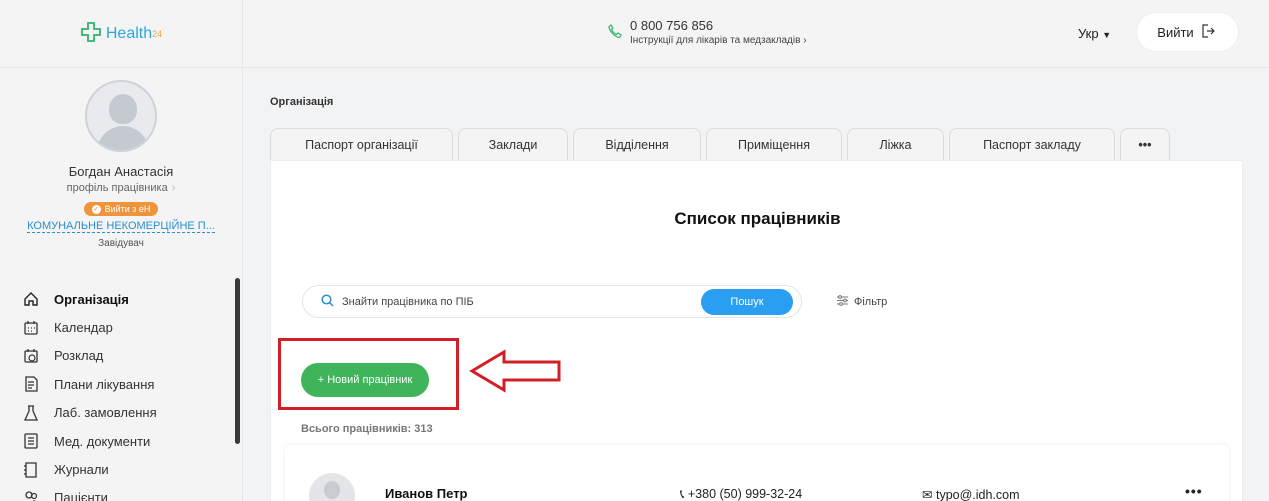 This screenshot has height=501, width=1269. What do you see at coordinates (513, 144) in the screenshot?
I see `tab-facilities: Заклади` at bounding box center [513, 144].